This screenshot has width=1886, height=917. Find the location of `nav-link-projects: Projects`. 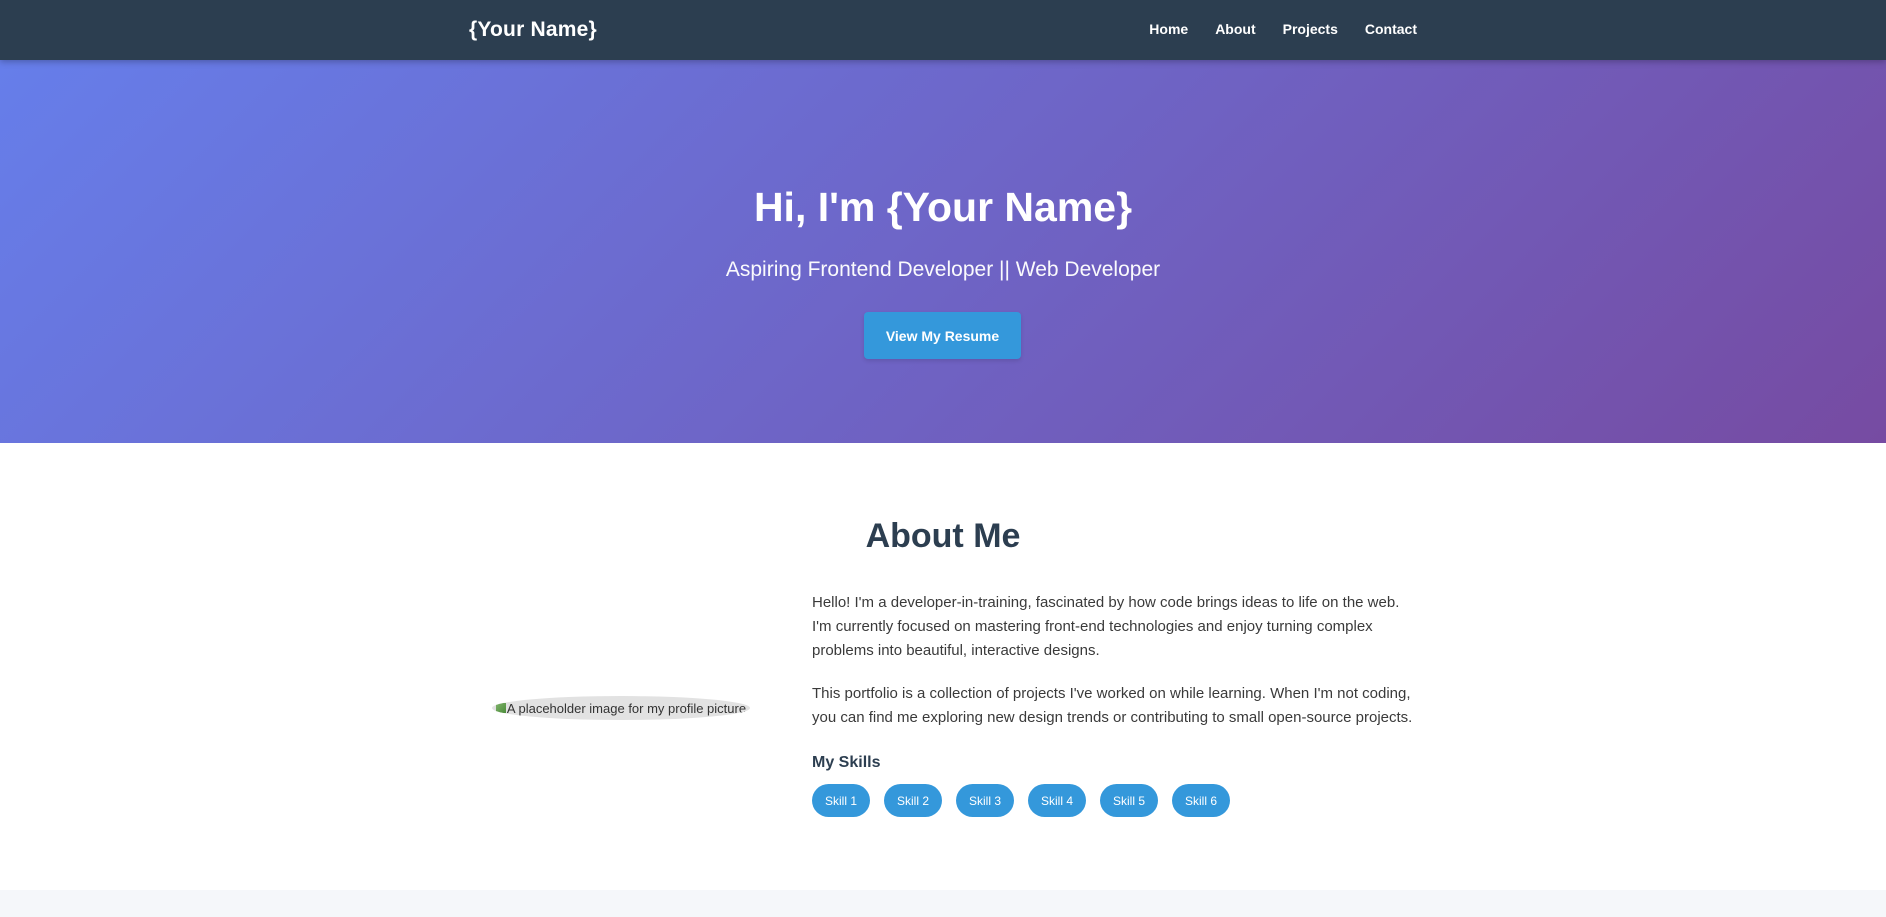

nav-link-projects: Projects is located at coordinates (1310, 29).